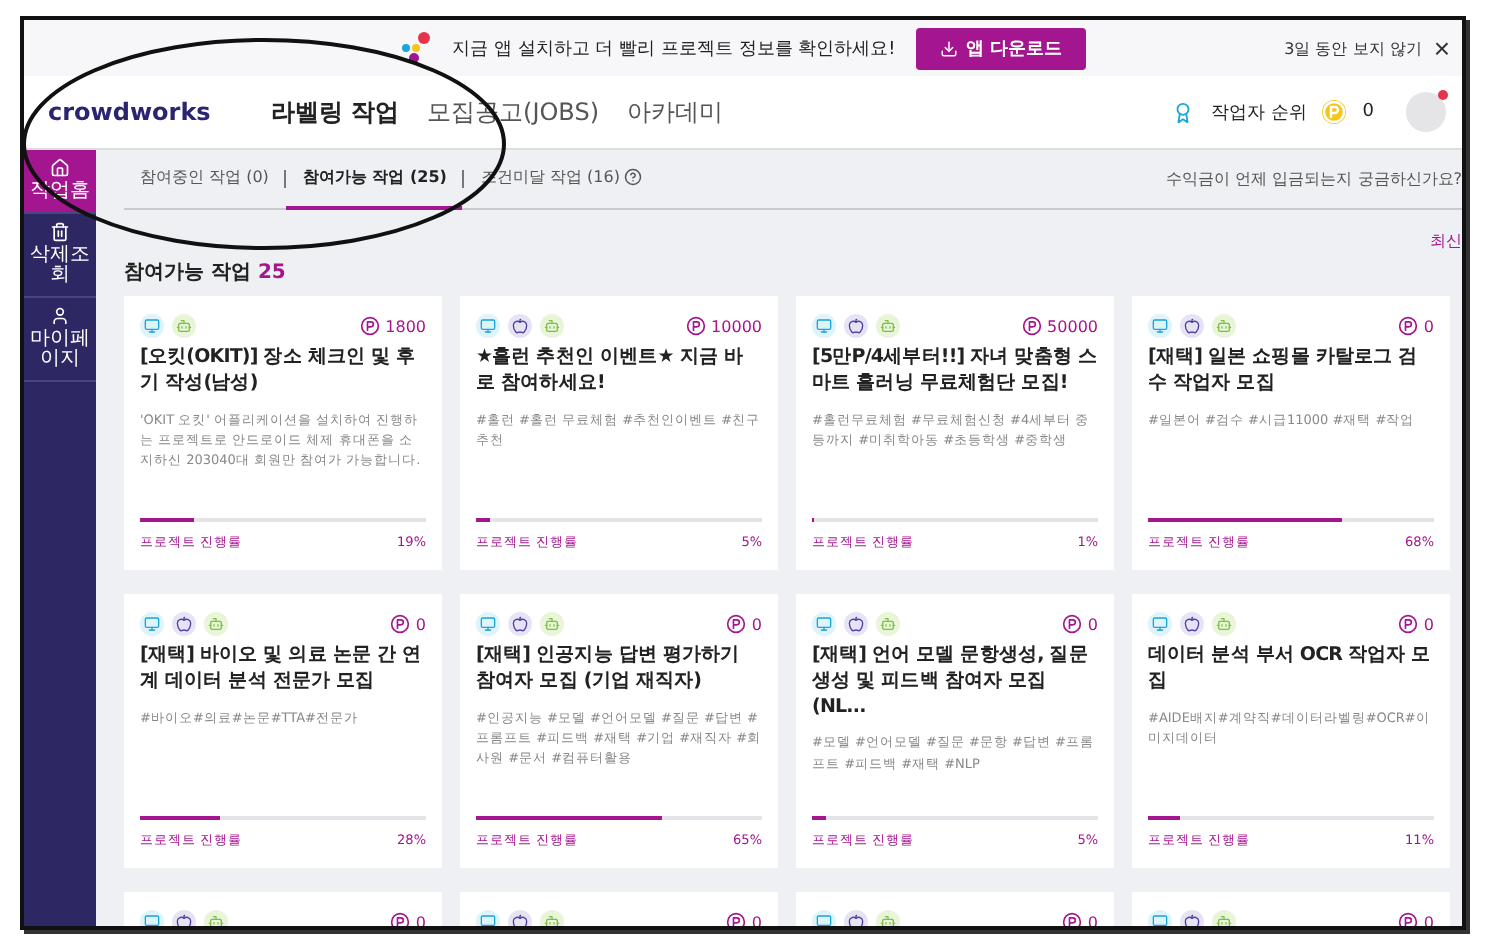  What do you see at coordinates (1290, 670) in the screenshot?
I see `card-title: 데이터 분석 부서 OCR 작업자 모집` at bounding box center [1290, 670].